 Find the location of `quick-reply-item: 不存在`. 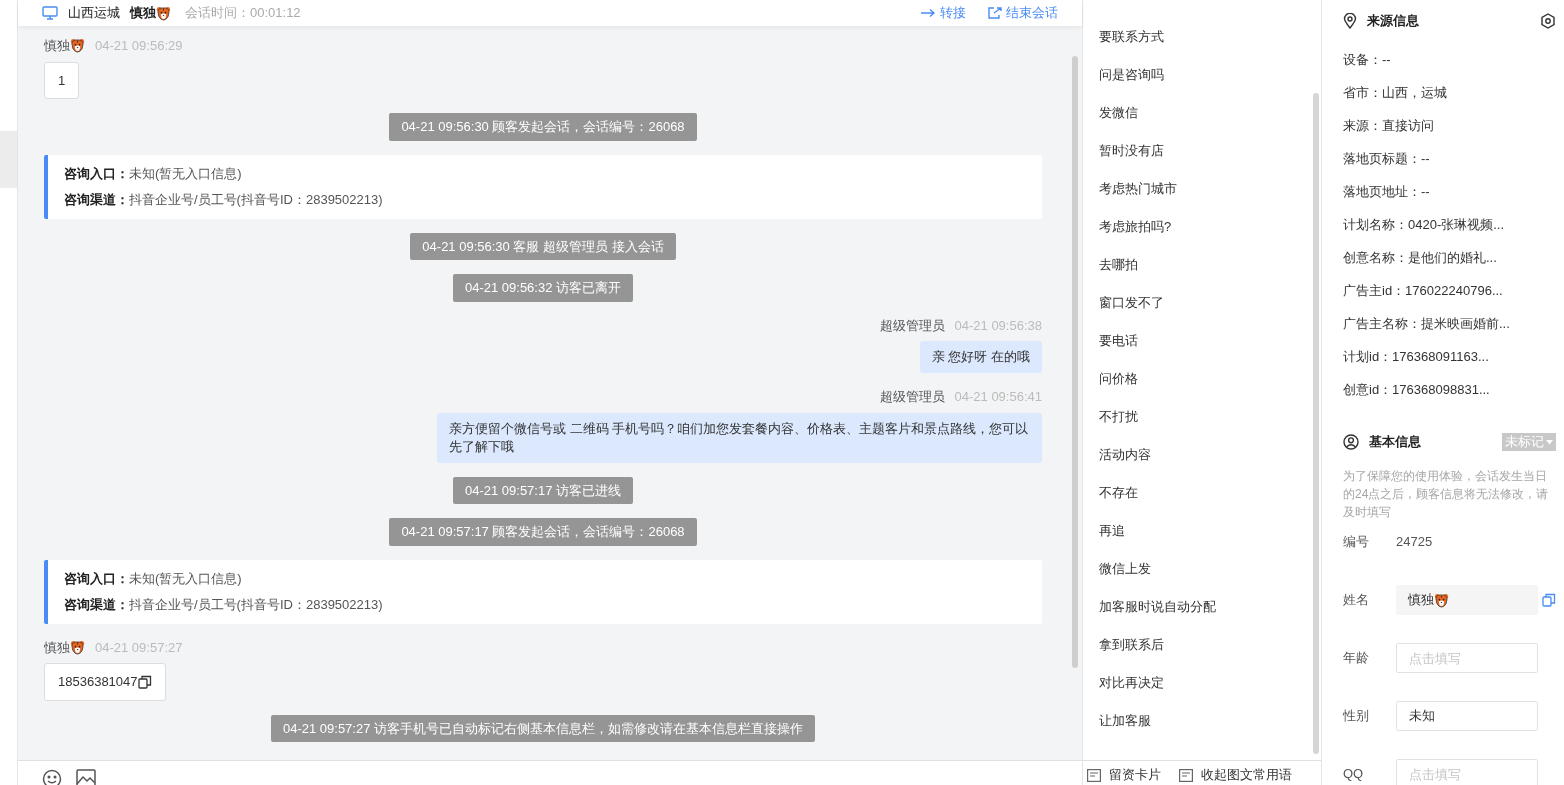

quick-reply-item: 不存在 is located at coordinates (1206, 493).